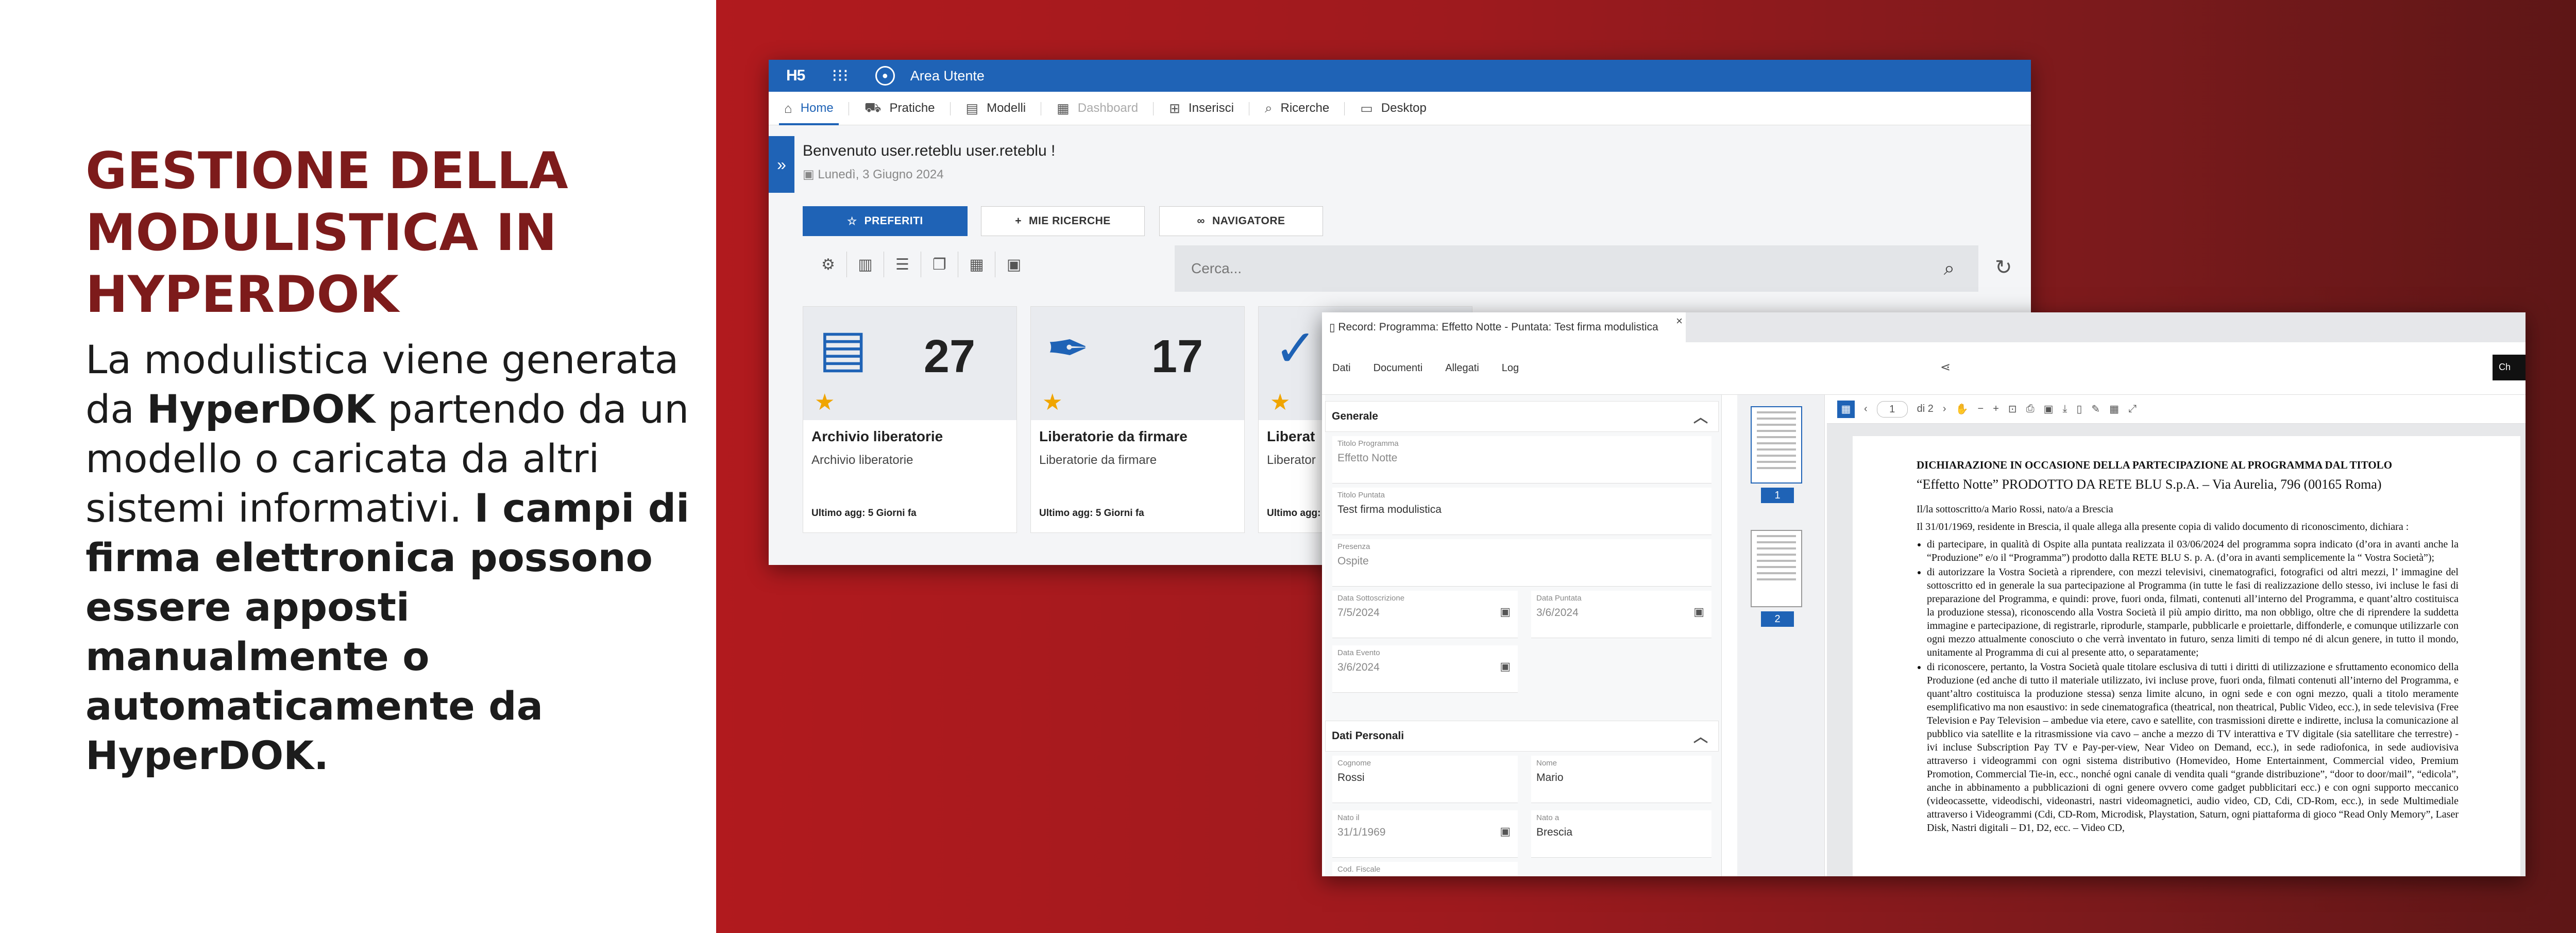 The height and width of the screenshot is (933, 2576). What do you see at coordinates (1996, 409) in the screenshot?
I see `zoom-in-icon: +` at bounding box center [1996, 409].